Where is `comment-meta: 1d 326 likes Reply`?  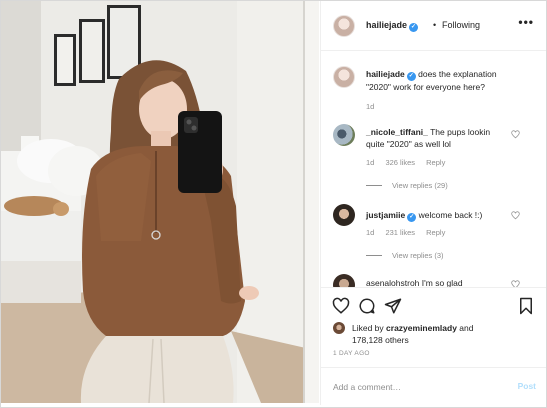
comment-meta: 1d 326 likes Reply is located at coordinates (410, 162).